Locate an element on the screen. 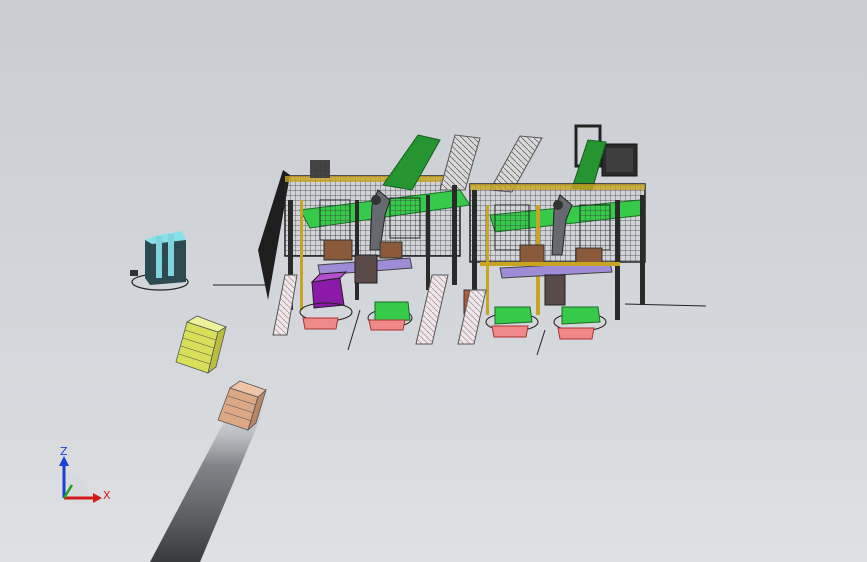  feeder-machine is located at coordinates (159, 261).